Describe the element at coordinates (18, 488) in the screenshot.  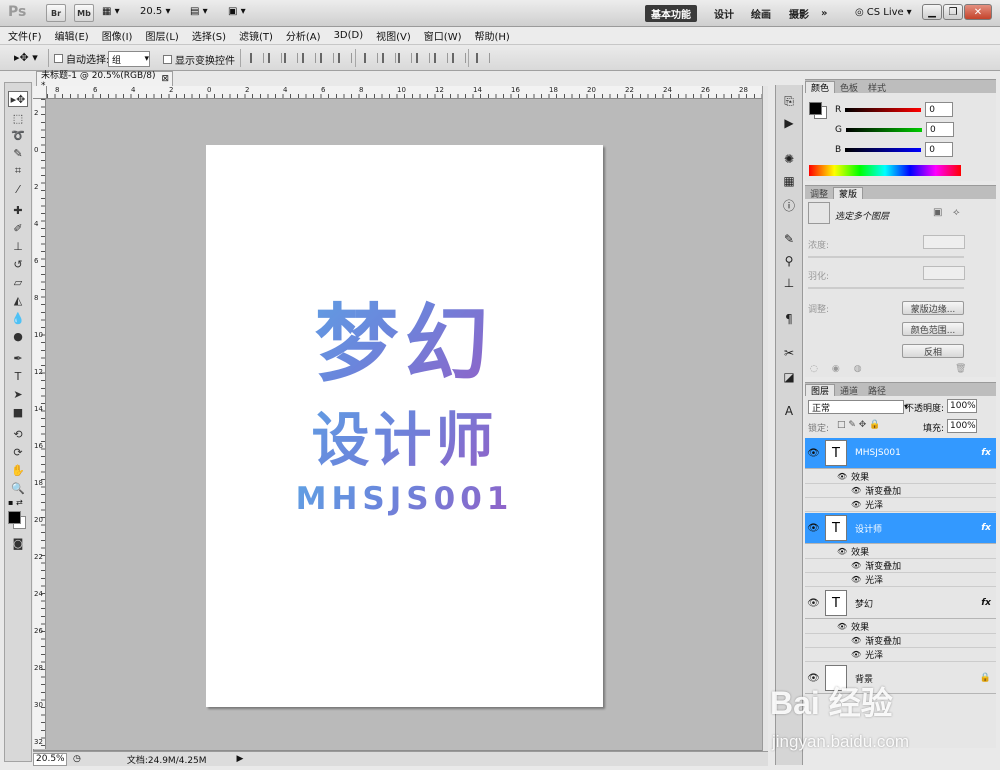
I see `zoom-tool-icon: 🔍` at that location.